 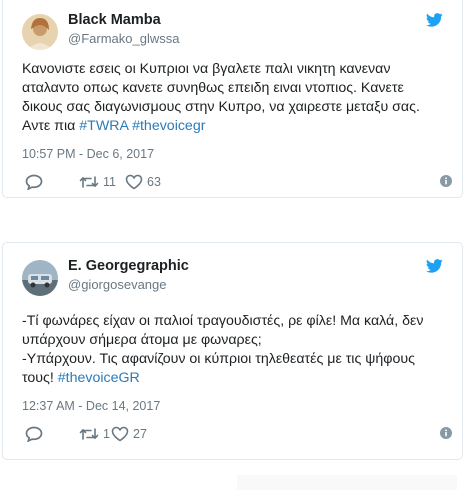 I want to click on tweet-actions: 1 27, so click(x=237, y=434).